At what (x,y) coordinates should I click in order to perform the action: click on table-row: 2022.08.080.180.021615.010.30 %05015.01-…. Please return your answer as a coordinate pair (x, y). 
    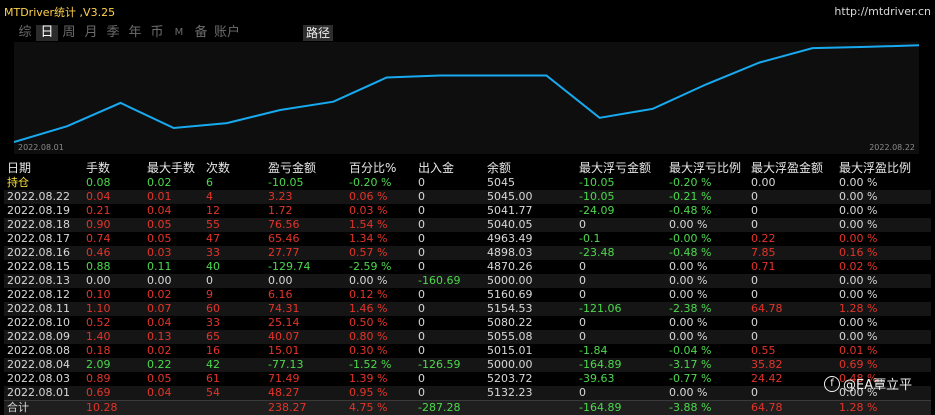
    Looking at the image, I should click on (467, 351).